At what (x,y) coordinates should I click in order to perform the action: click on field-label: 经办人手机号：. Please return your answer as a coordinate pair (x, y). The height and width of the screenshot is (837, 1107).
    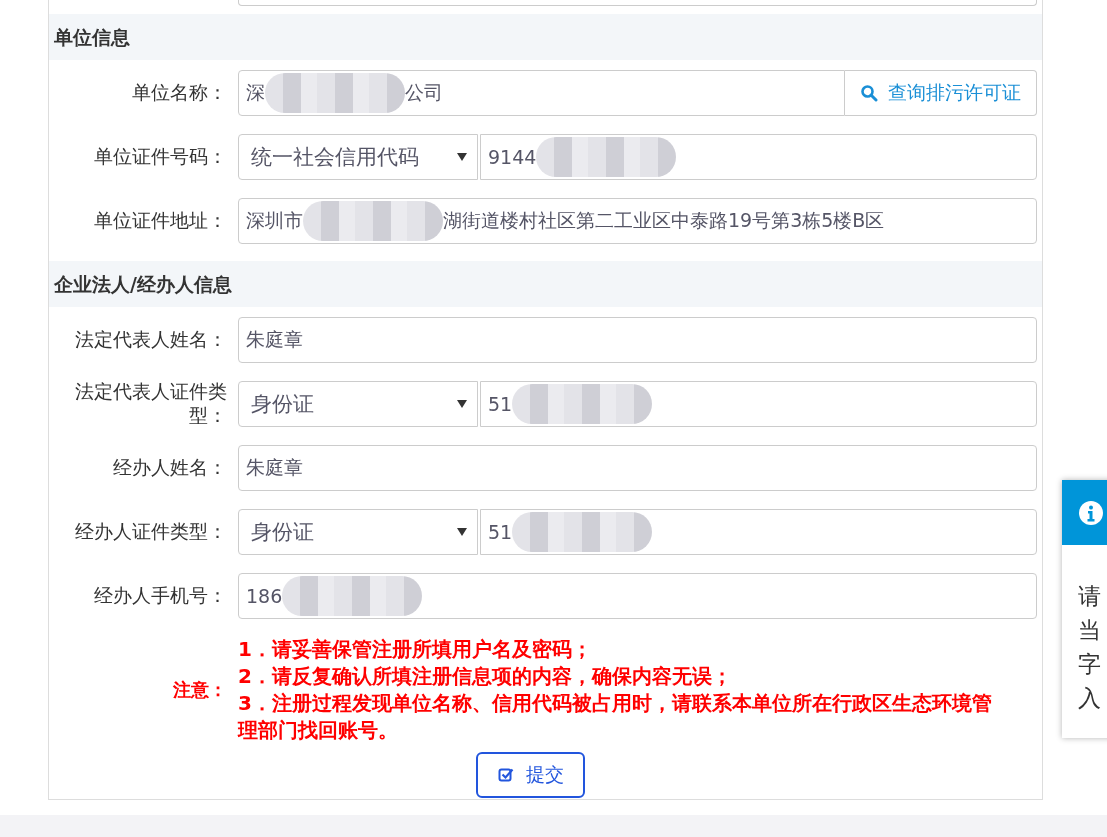
    Looking at the image, I should click on (160, 596).